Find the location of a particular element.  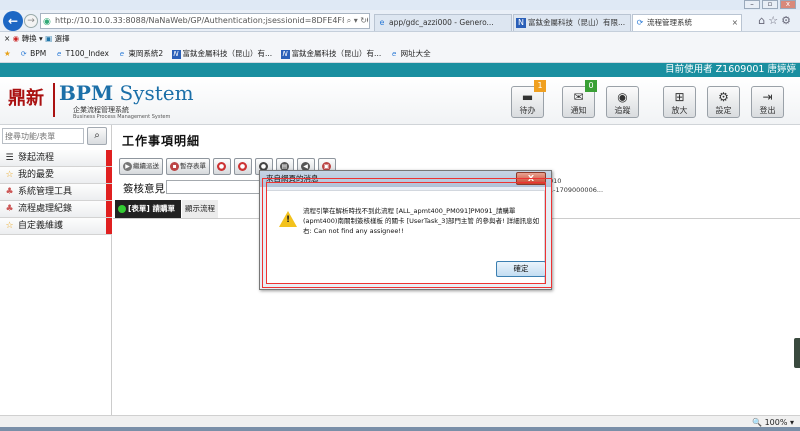

save-draft-button: ▪ 暫存表單 is located at coordinates (188, 166).